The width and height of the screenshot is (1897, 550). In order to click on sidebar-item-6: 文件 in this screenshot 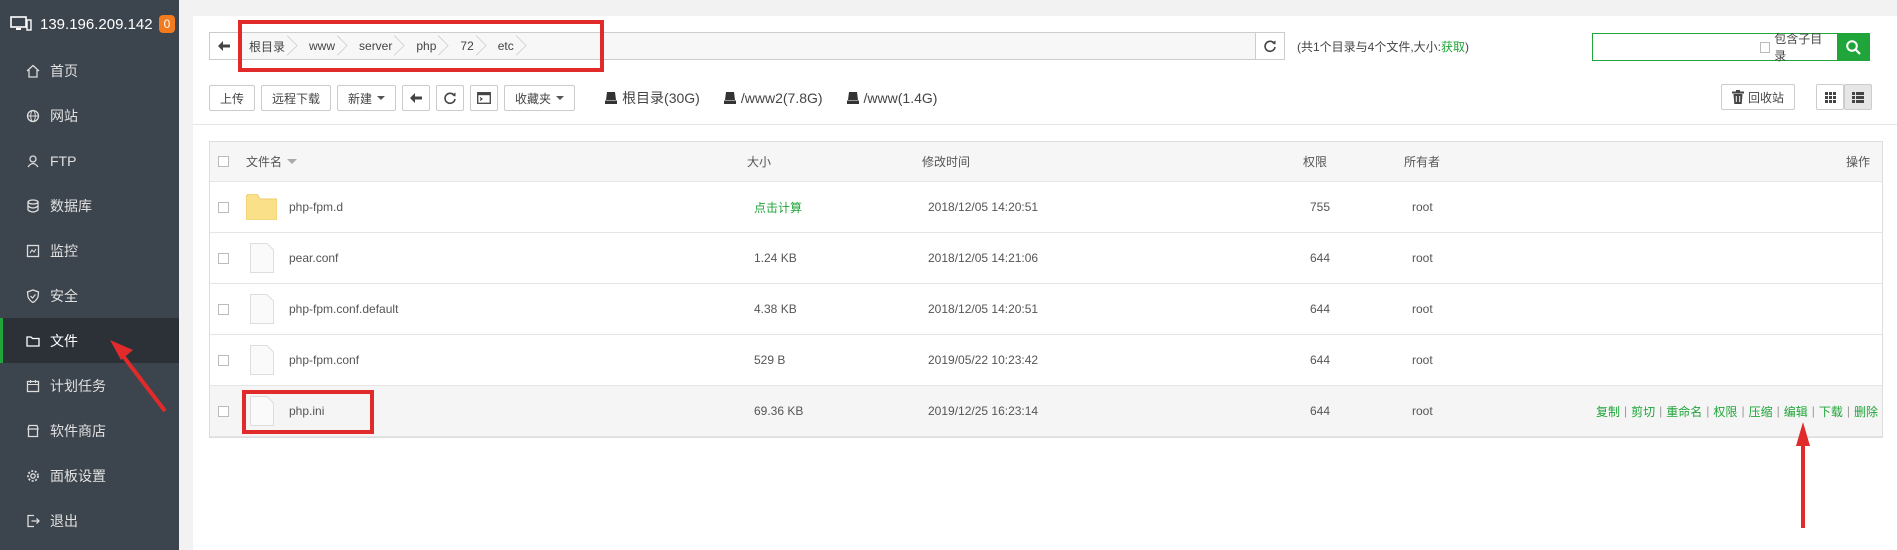, I will do `click(89, 340)`.